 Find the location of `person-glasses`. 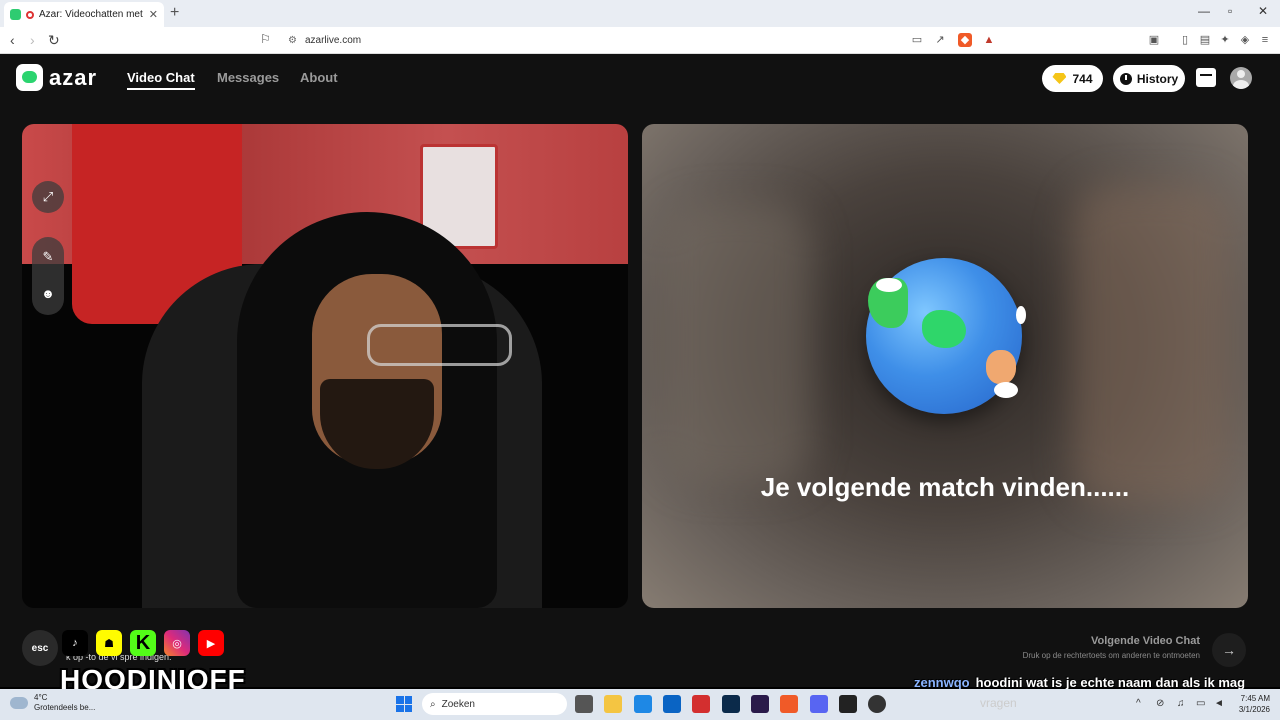

person-glasses is located at coordinates (439, 345).